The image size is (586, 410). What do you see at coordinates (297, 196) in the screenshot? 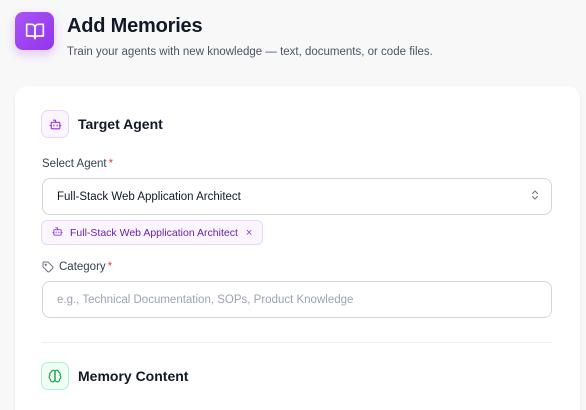
I see `agent-select: Full-Stack Web Application Architect` at bounding box center [297, 196].